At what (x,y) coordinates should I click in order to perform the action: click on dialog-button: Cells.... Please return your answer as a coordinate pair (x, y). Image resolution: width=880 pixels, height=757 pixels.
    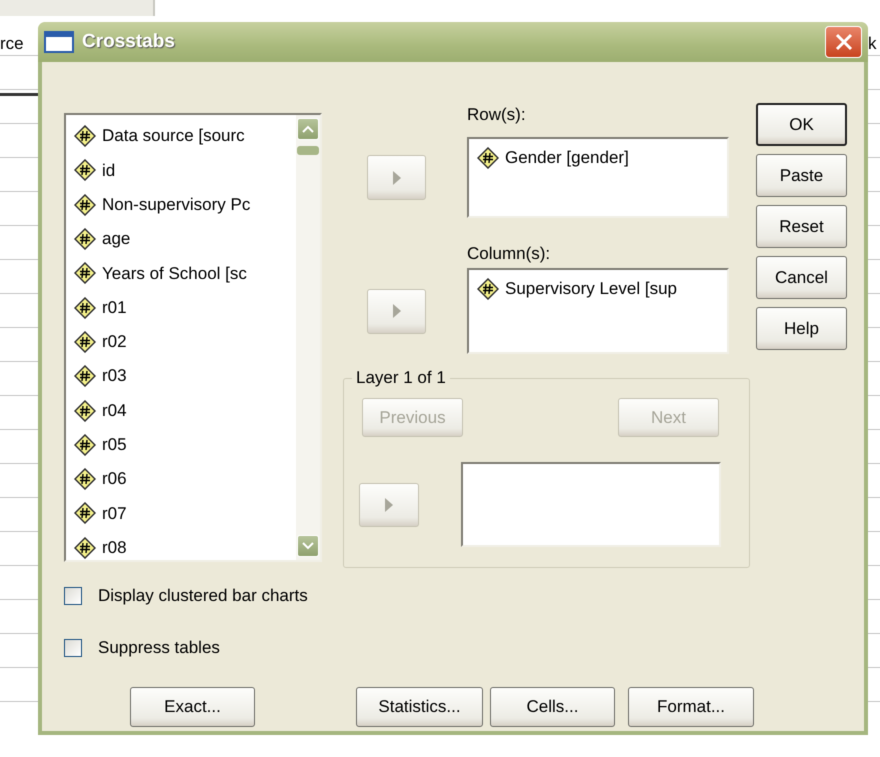
    Looking at the image, I should click on (552, 707).